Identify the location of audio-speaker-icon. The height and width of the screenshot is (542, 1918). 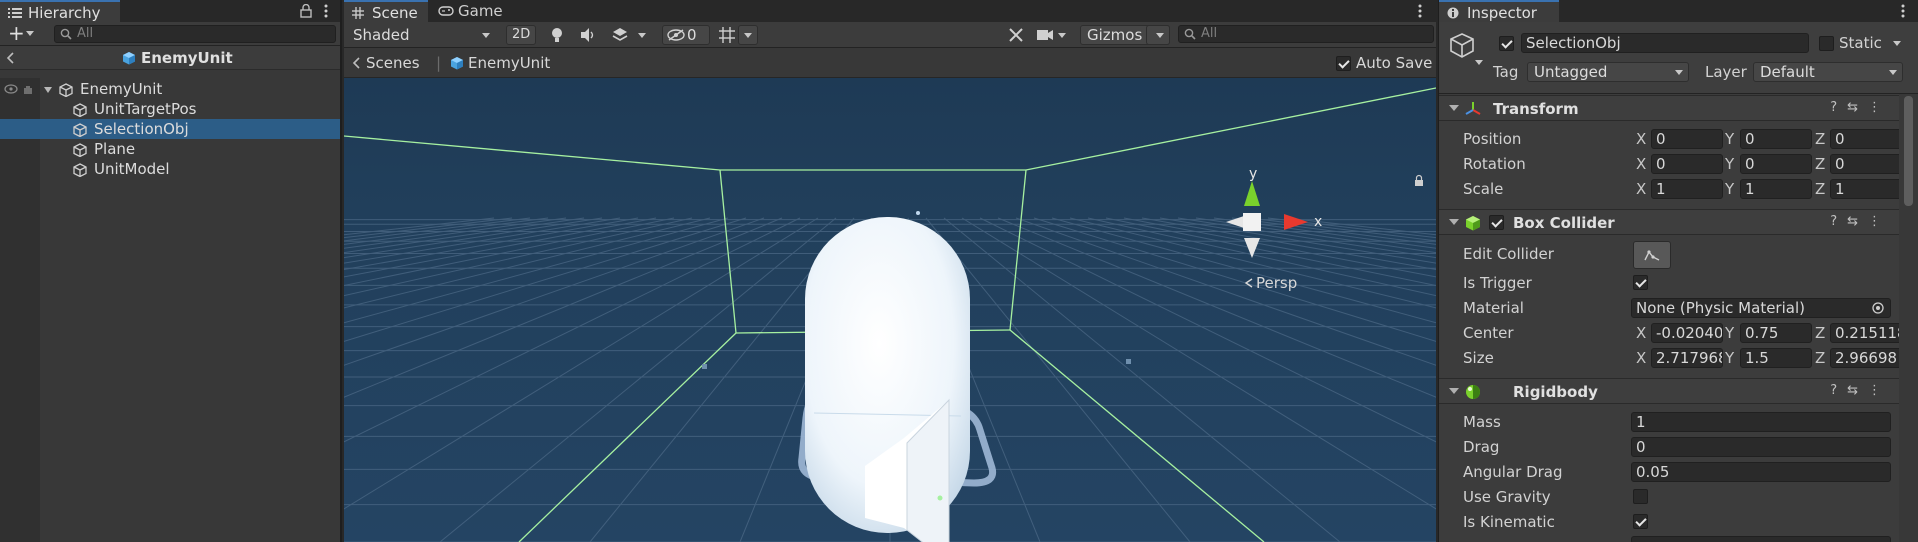
(588, 35).